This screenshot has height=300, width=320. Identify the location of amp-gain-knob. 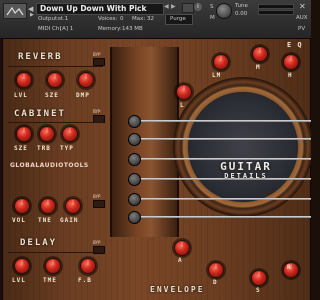
(73, 206).